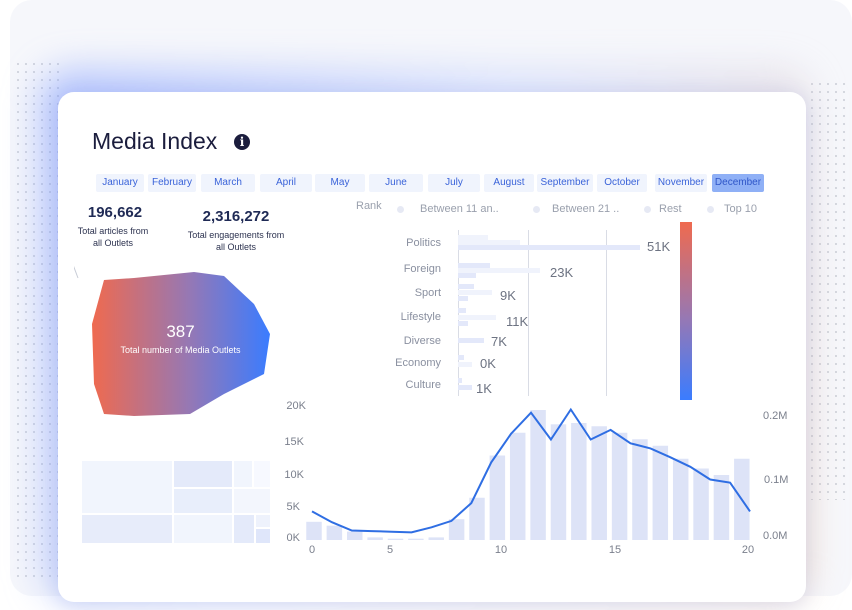  What do you see at coordinates (828, 290) in the screenshot?
I see `dot-pattern-right` at bounding box center [828, 290].